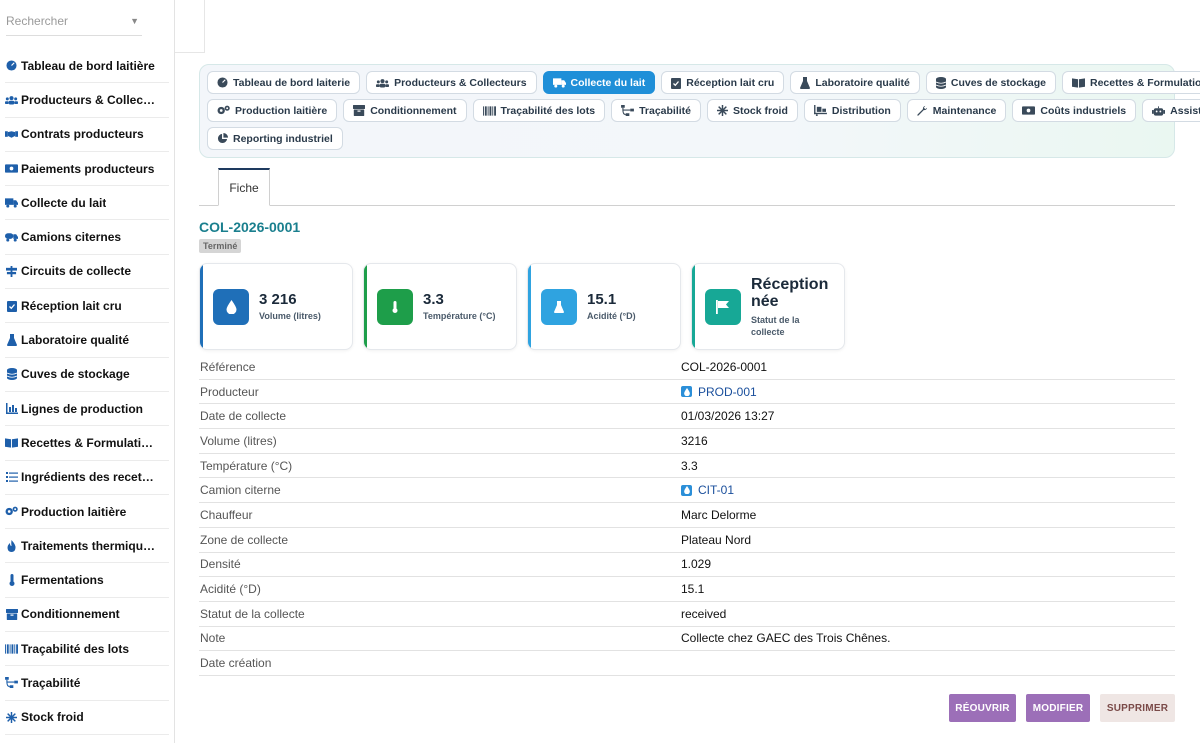 The image size is (1200, 743). Describe the element at coordinates (87, 718) in the screenshot. I see `sidebar-item: Stock froid` at that location.